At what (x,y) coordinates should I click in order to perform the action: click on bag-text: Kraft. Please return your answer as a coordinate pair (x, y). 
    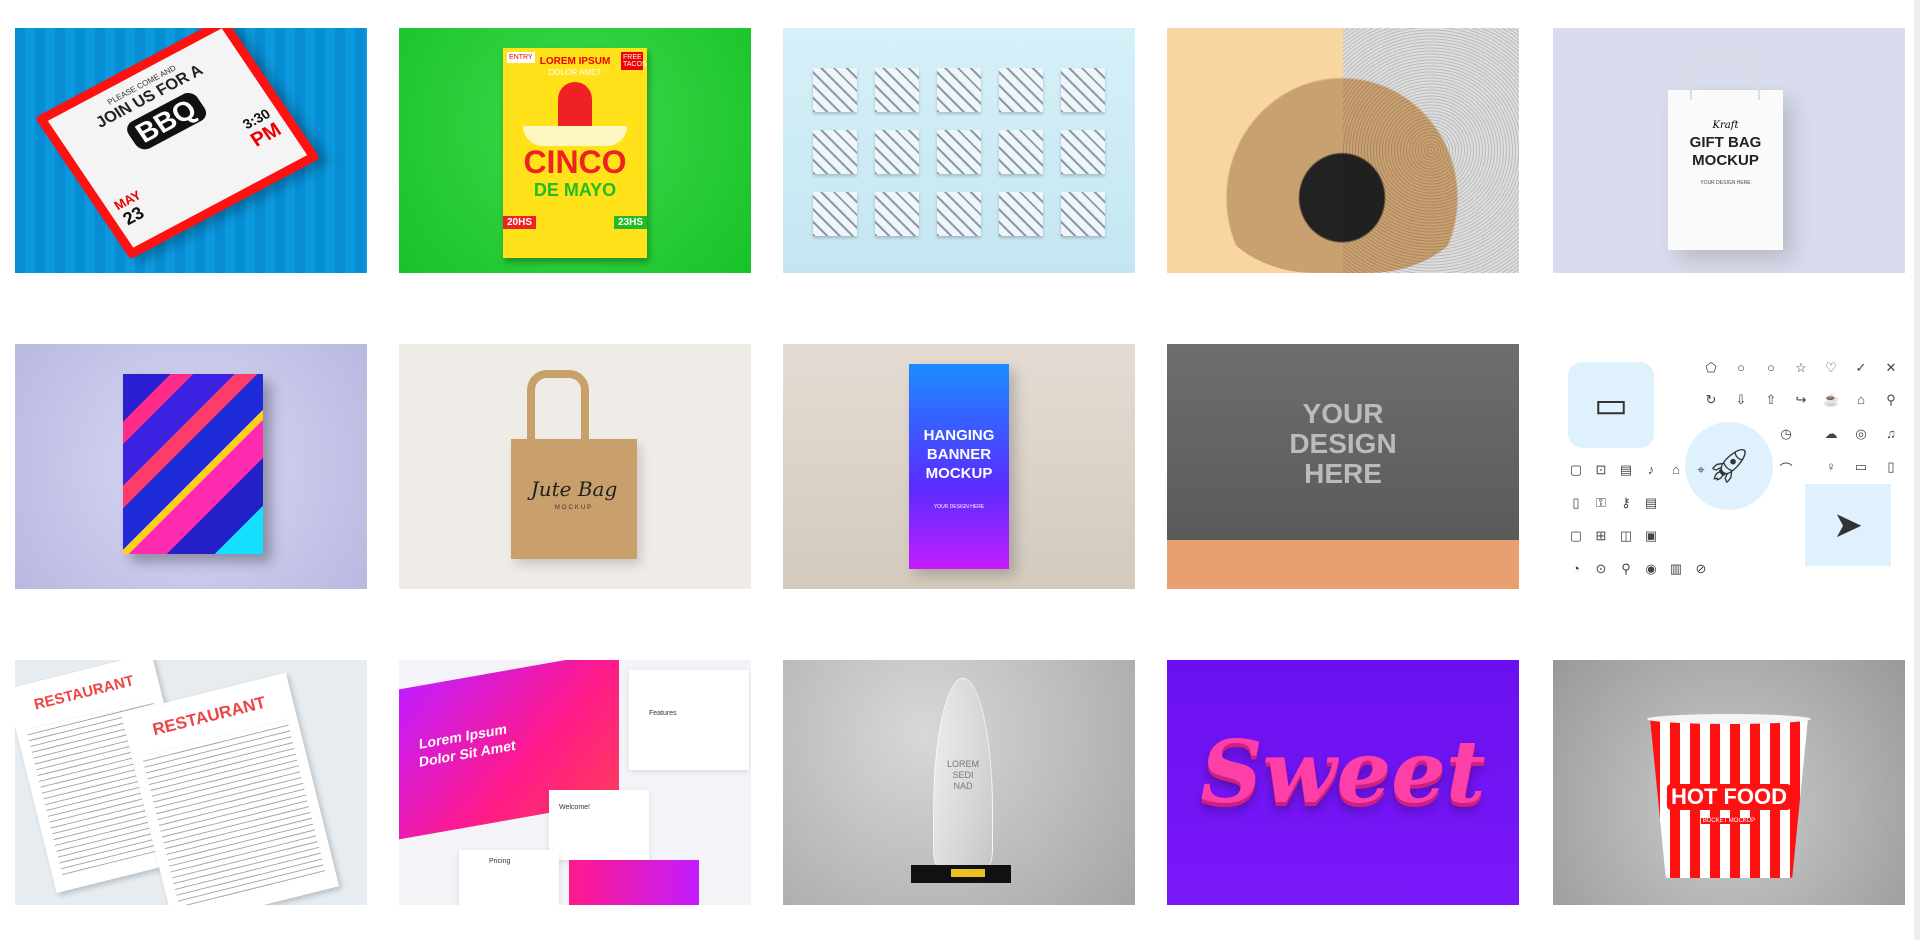
    Looking at the image, I should click on (1725, 125).